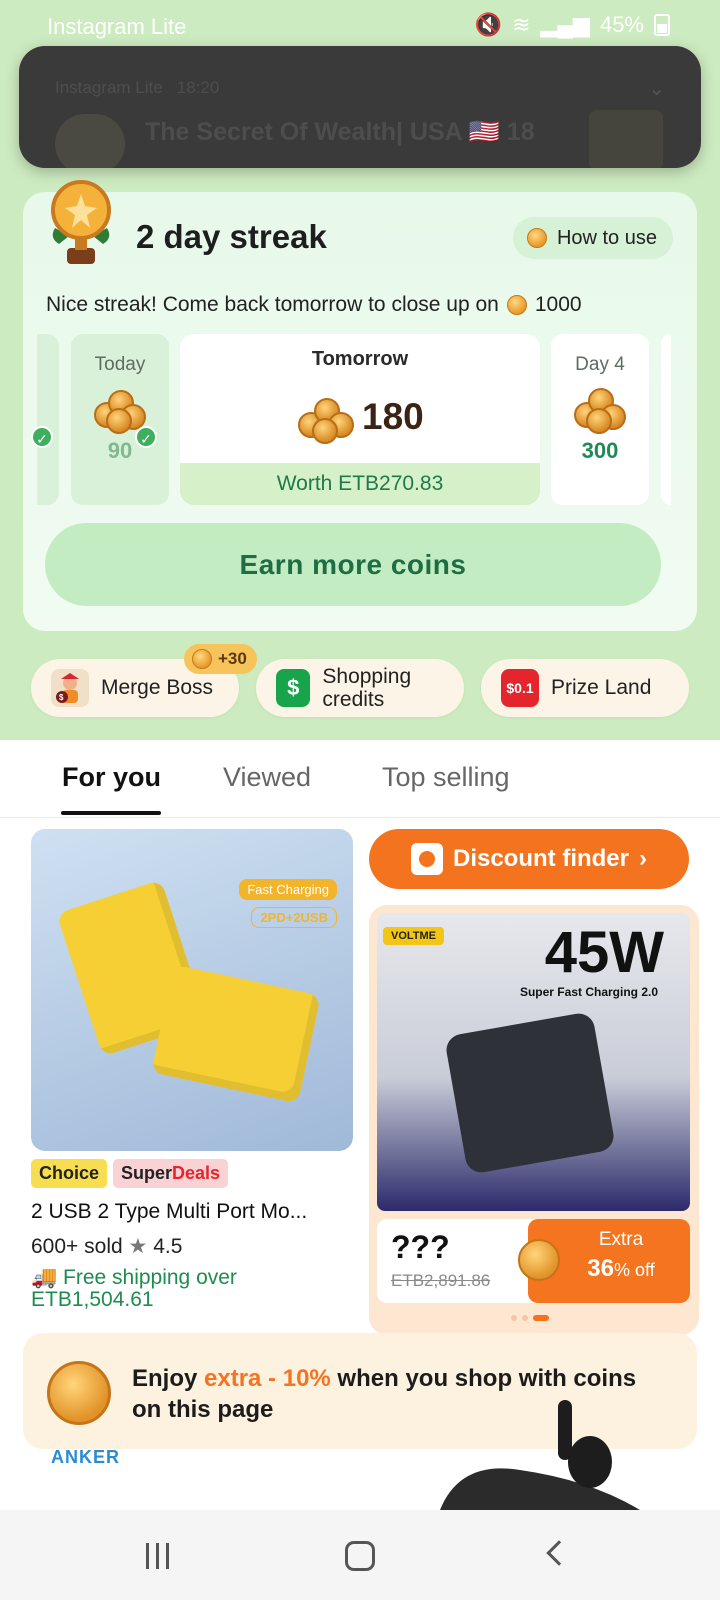 The width and height of the screenshot is (720, 1600). I want to click on home-button, so click(360, 1556).